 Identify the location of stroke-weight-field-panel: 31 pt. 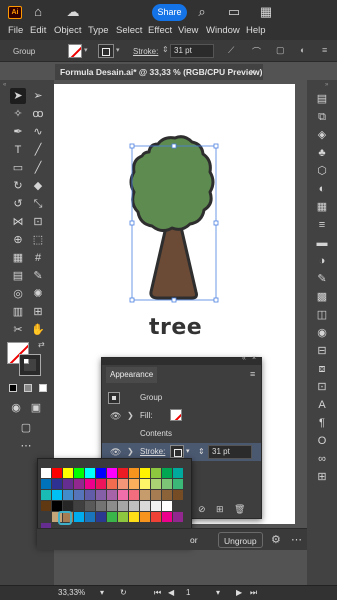
(230, 452).